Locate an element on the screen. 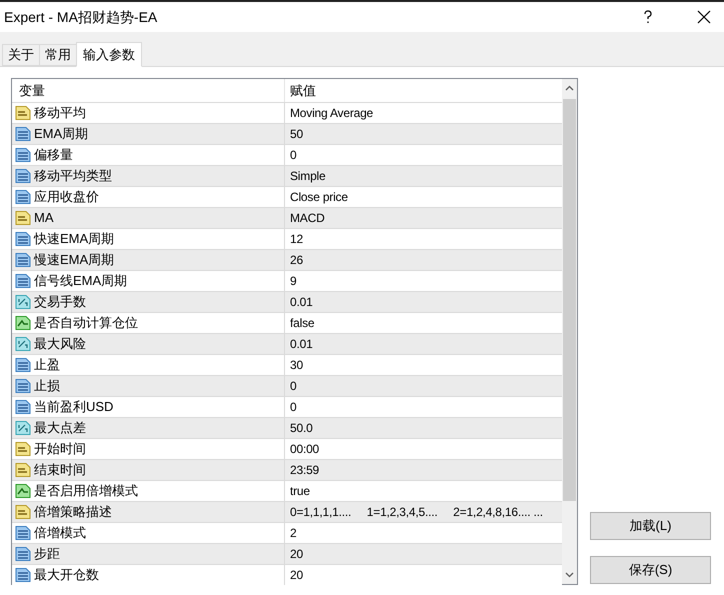  table-row: 止损 0 is located at coordinates (287, 385).